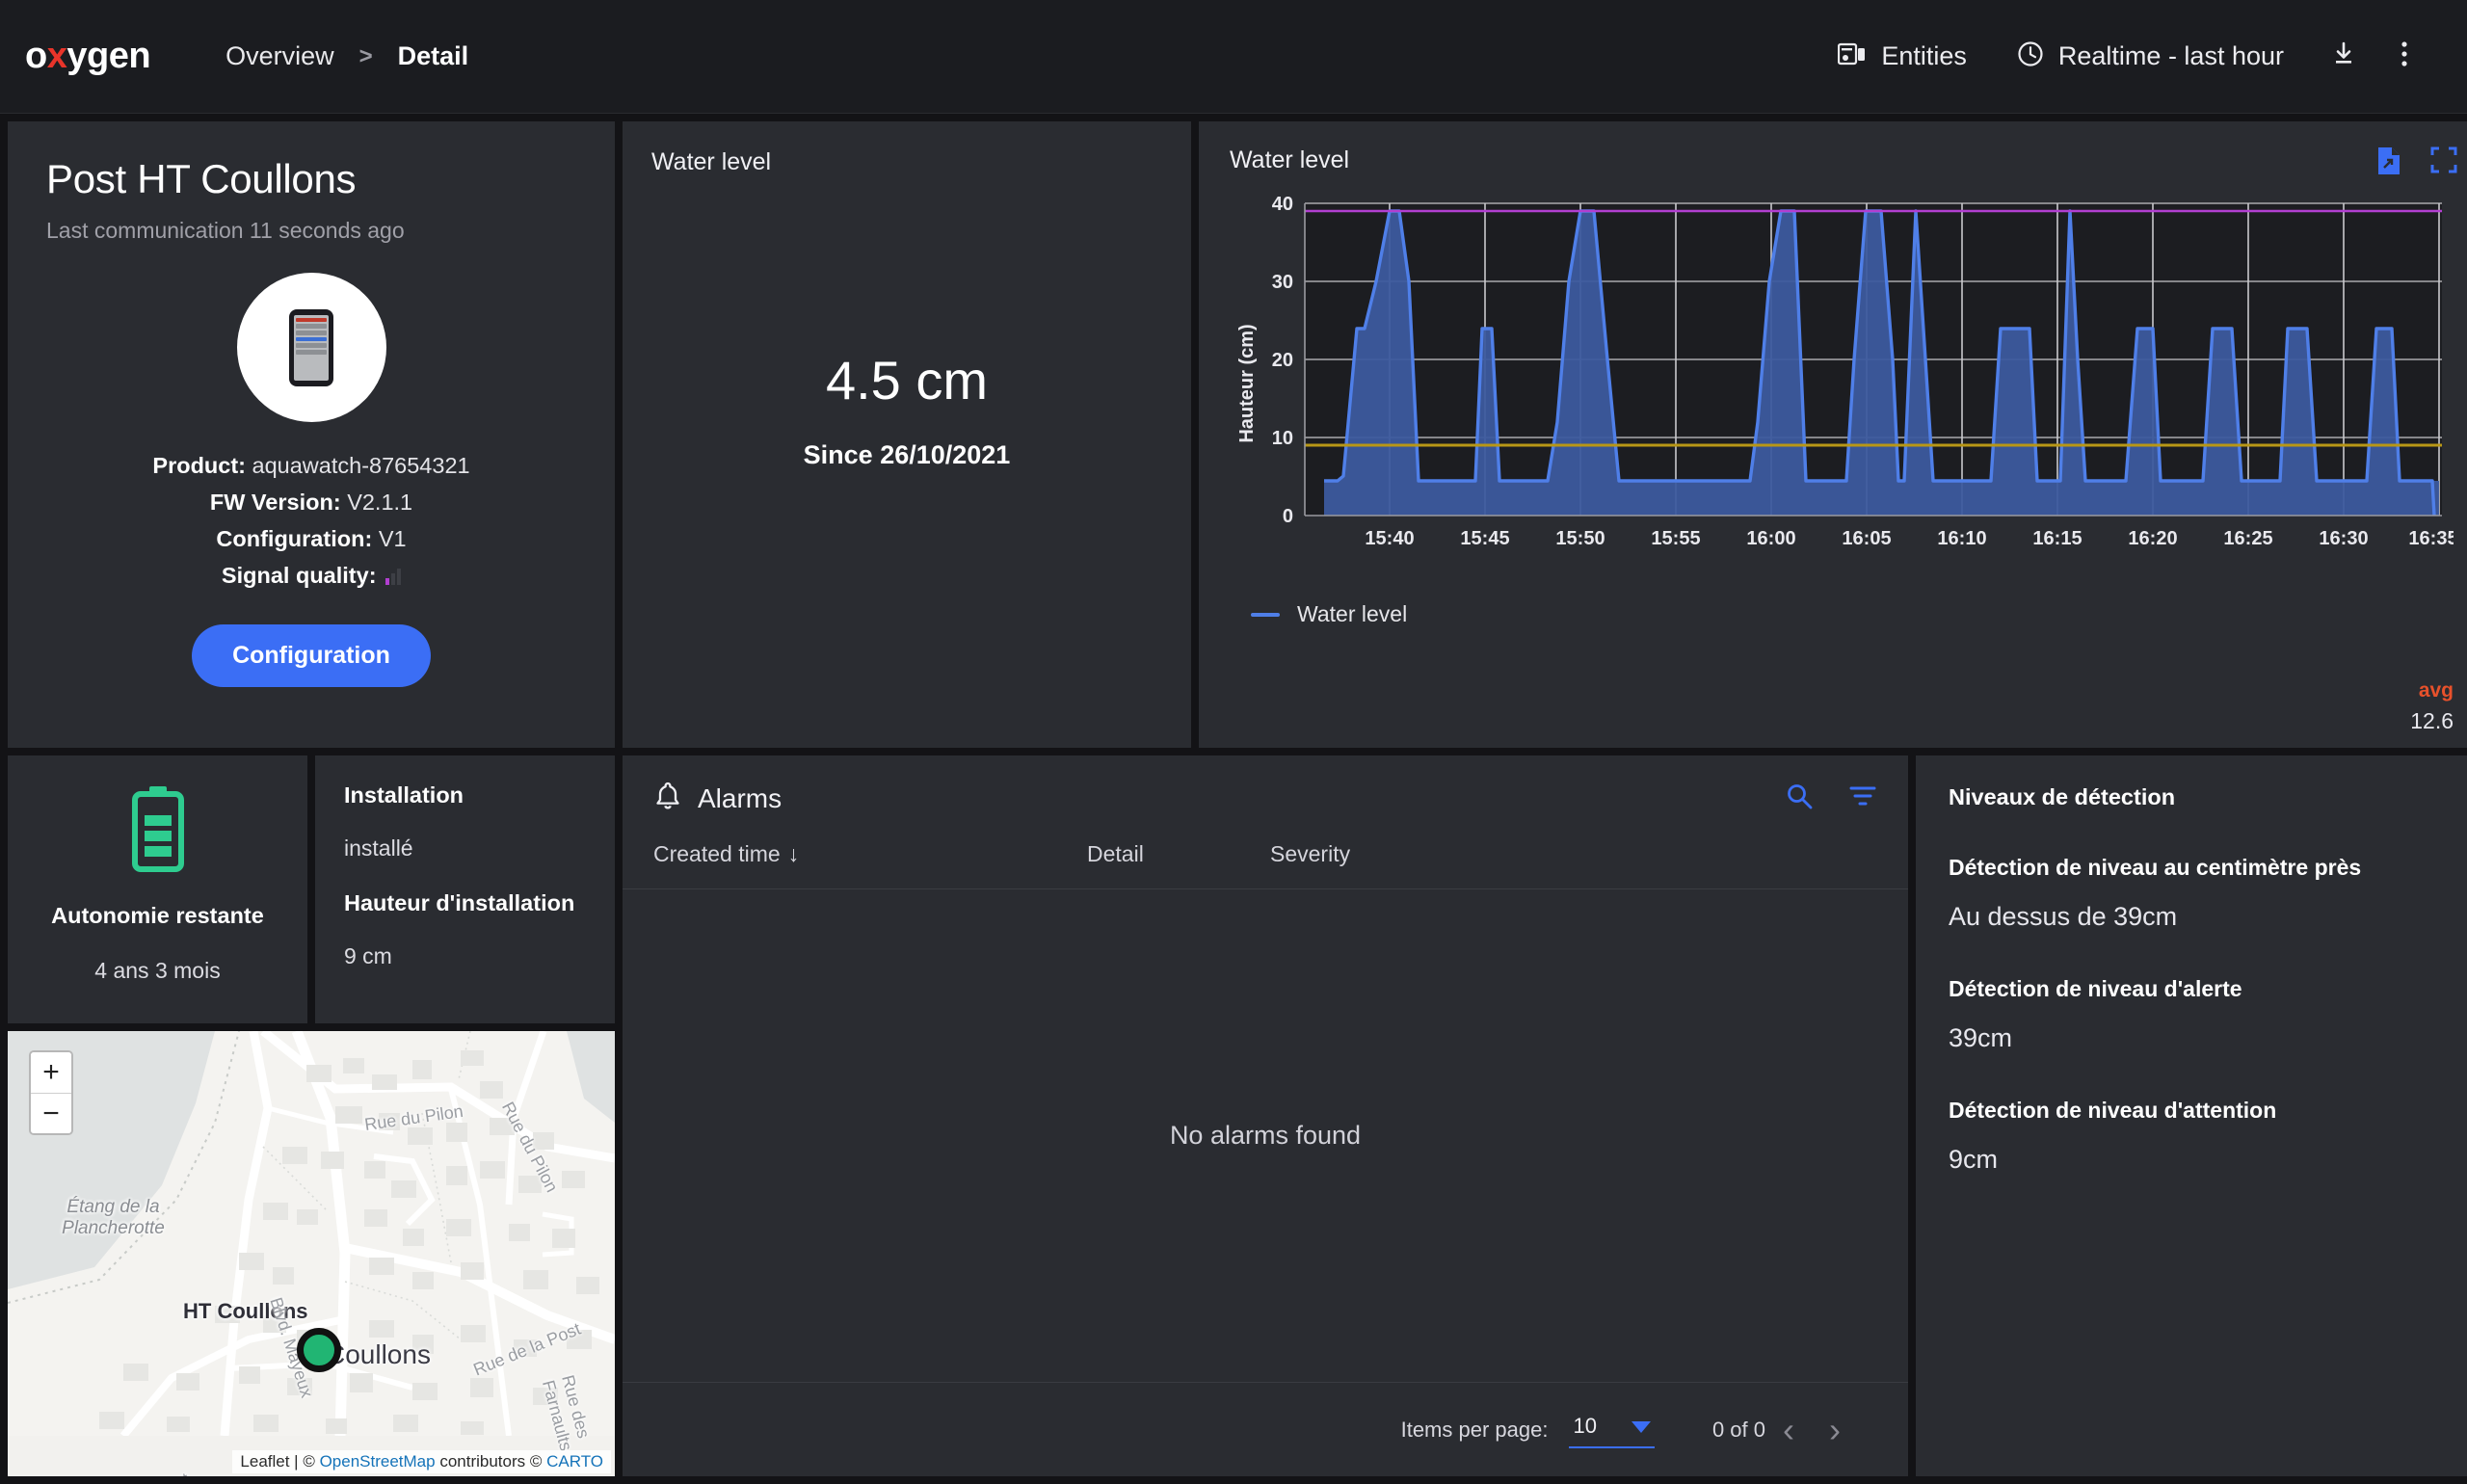 This screenshot has width=2467, height=1484. I want to click on alarms-table-header: Created time ↓ Detail Severity, so click(1265, 852).